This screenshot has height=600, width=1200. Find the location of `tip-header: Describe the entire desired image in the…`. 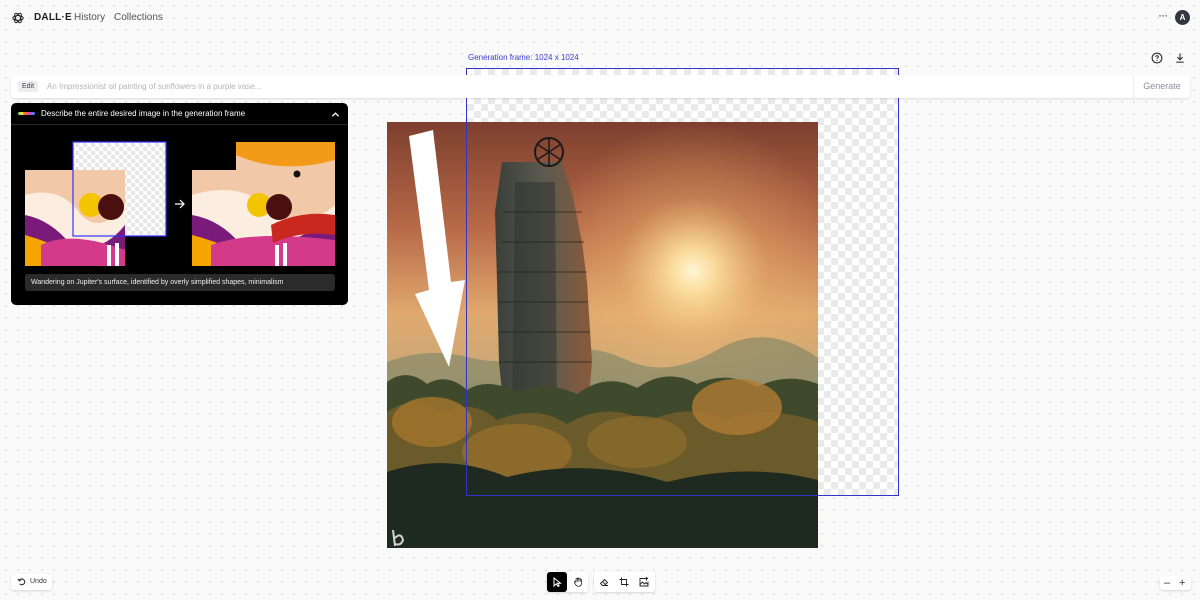

tip-header: Describe the entire desired image in the… is located at coordinates (179, 114).